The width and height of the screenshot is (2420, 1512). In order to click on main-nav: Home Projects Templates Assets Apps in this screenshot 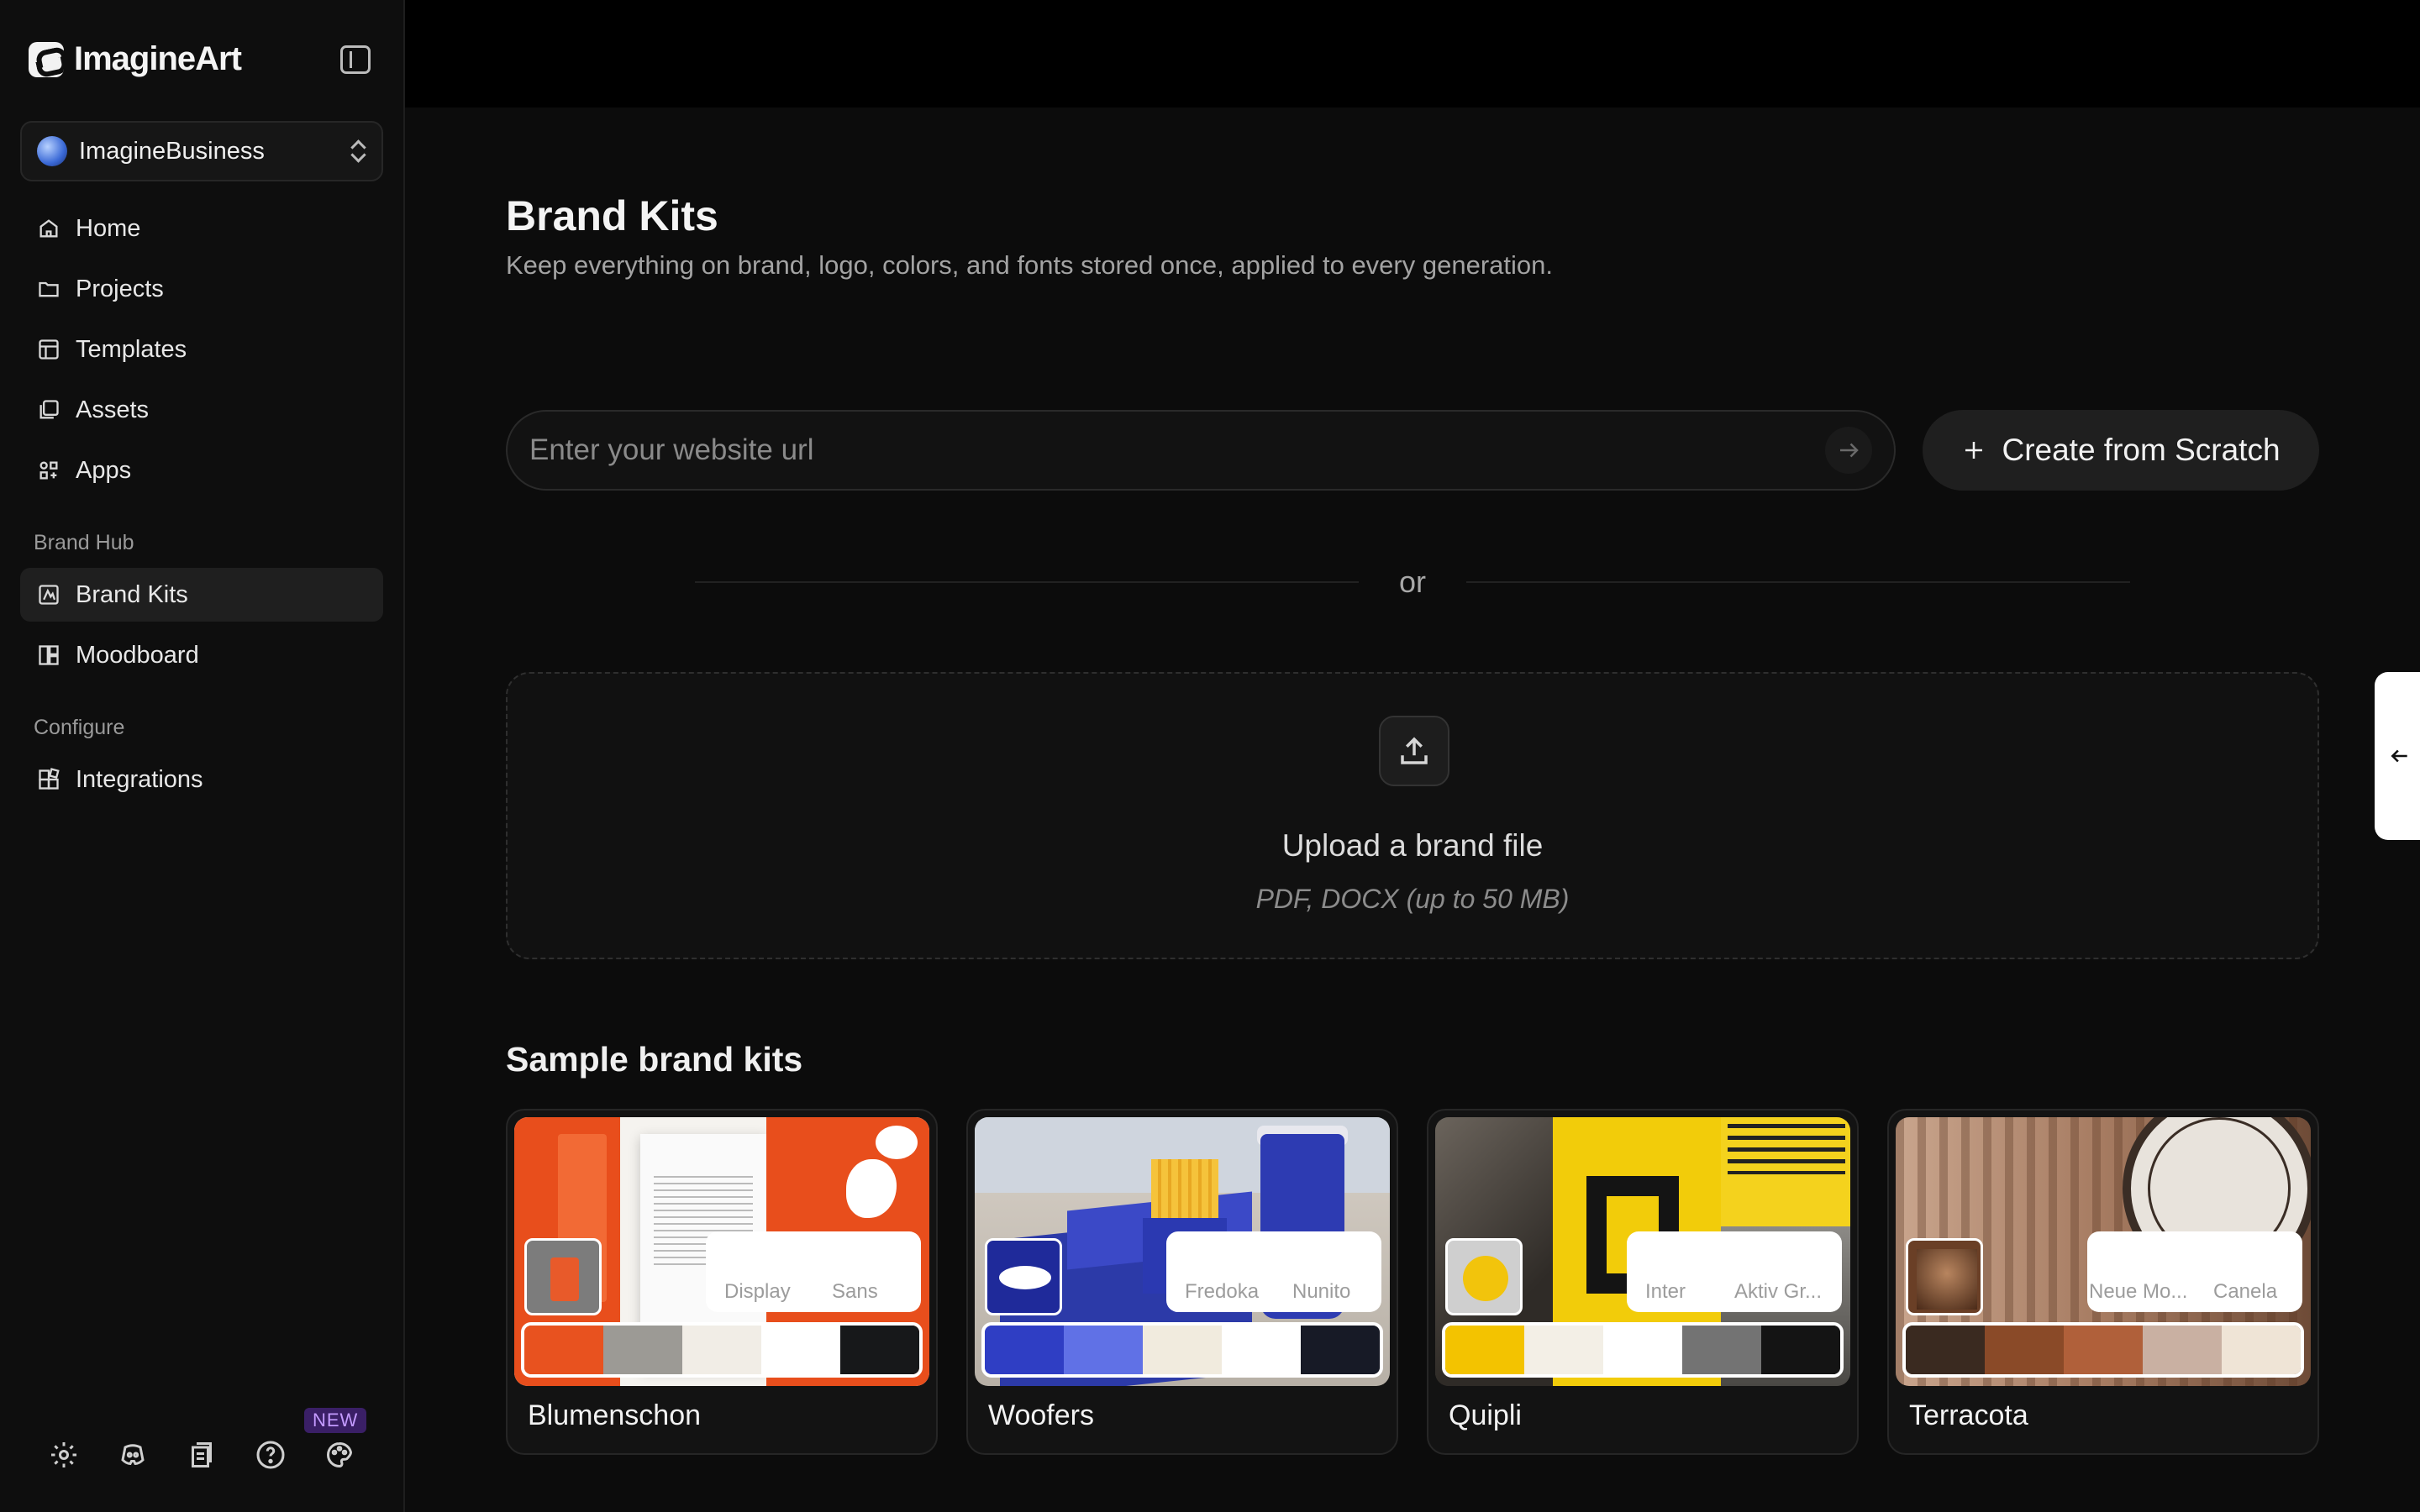, I will do `click(202, 353)`.